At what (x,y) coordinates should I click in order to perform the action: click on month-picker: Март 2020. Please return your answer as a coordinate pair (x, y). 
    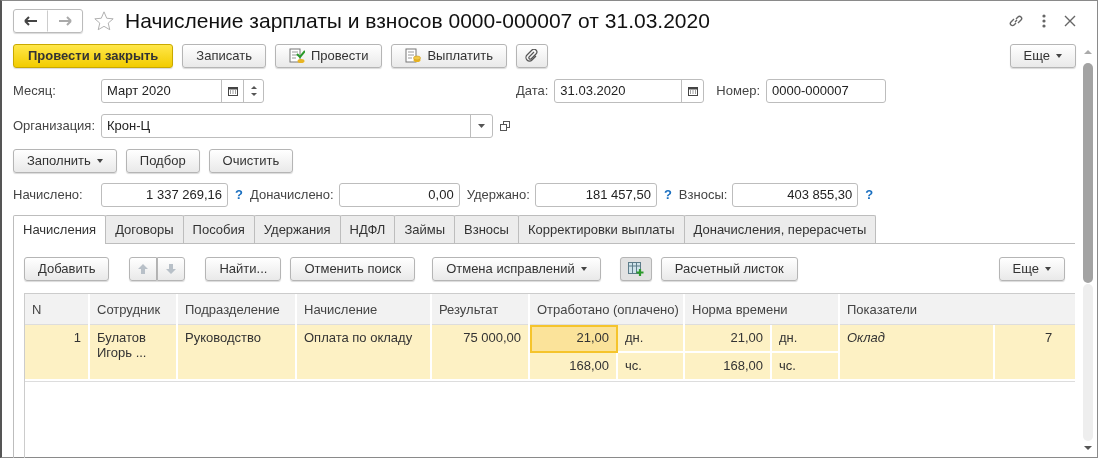
    Looking at the image, I should click on (182, 91).